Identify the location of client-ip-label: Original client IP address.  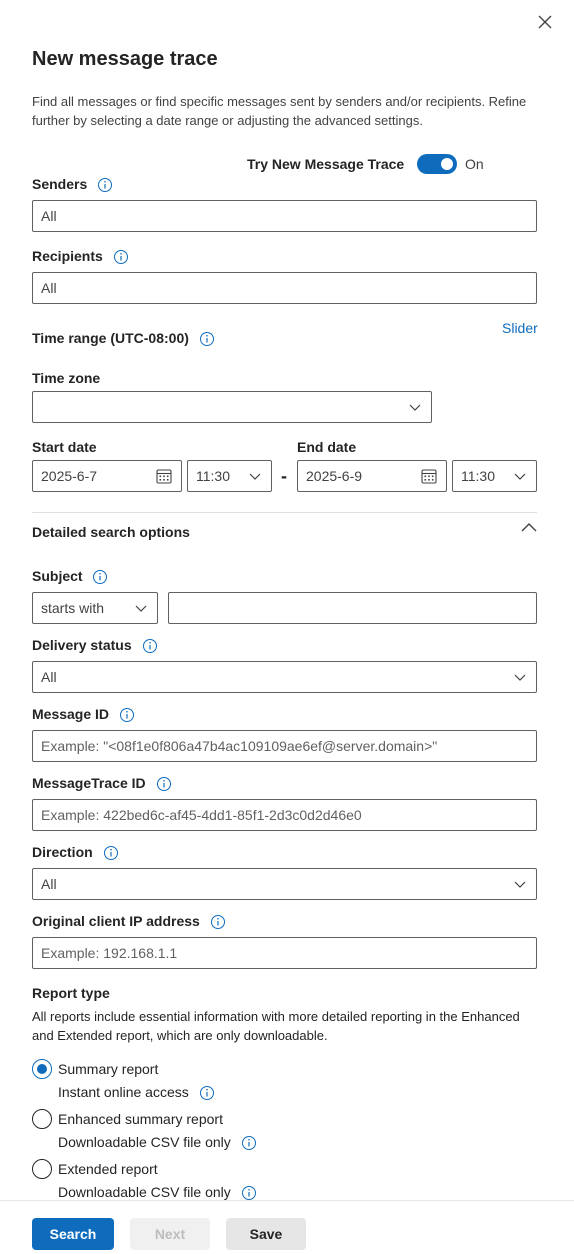
(129, 921).